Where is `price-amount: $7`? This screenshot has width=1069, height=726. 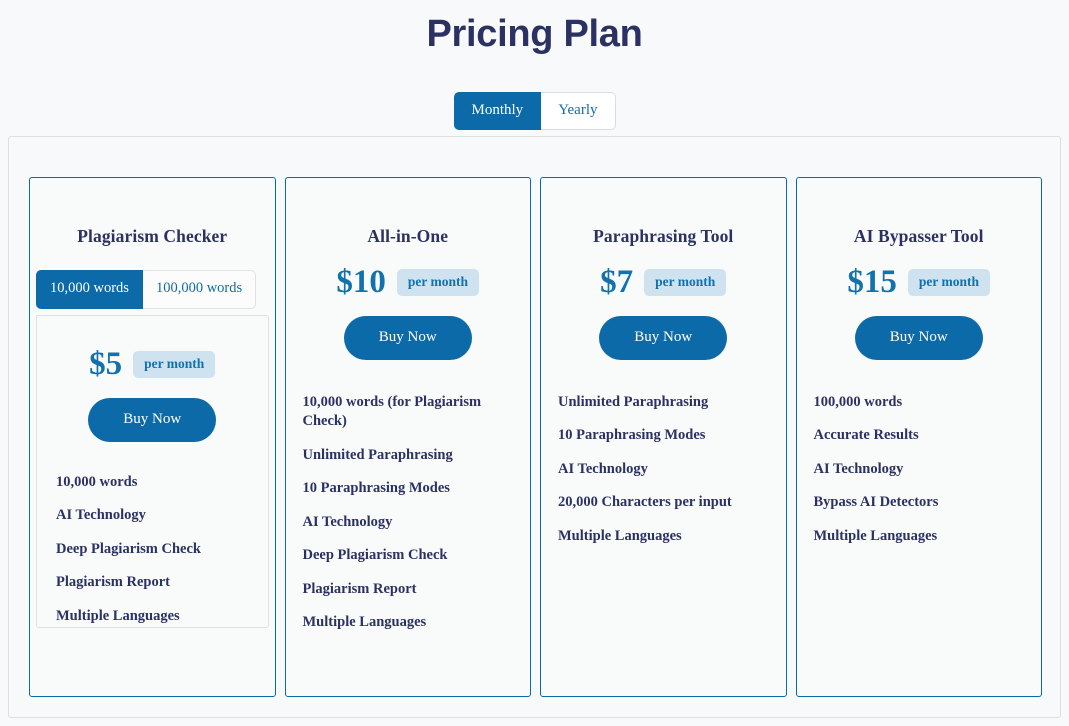
price-amount: $7 is located at coordinates (617, 282).